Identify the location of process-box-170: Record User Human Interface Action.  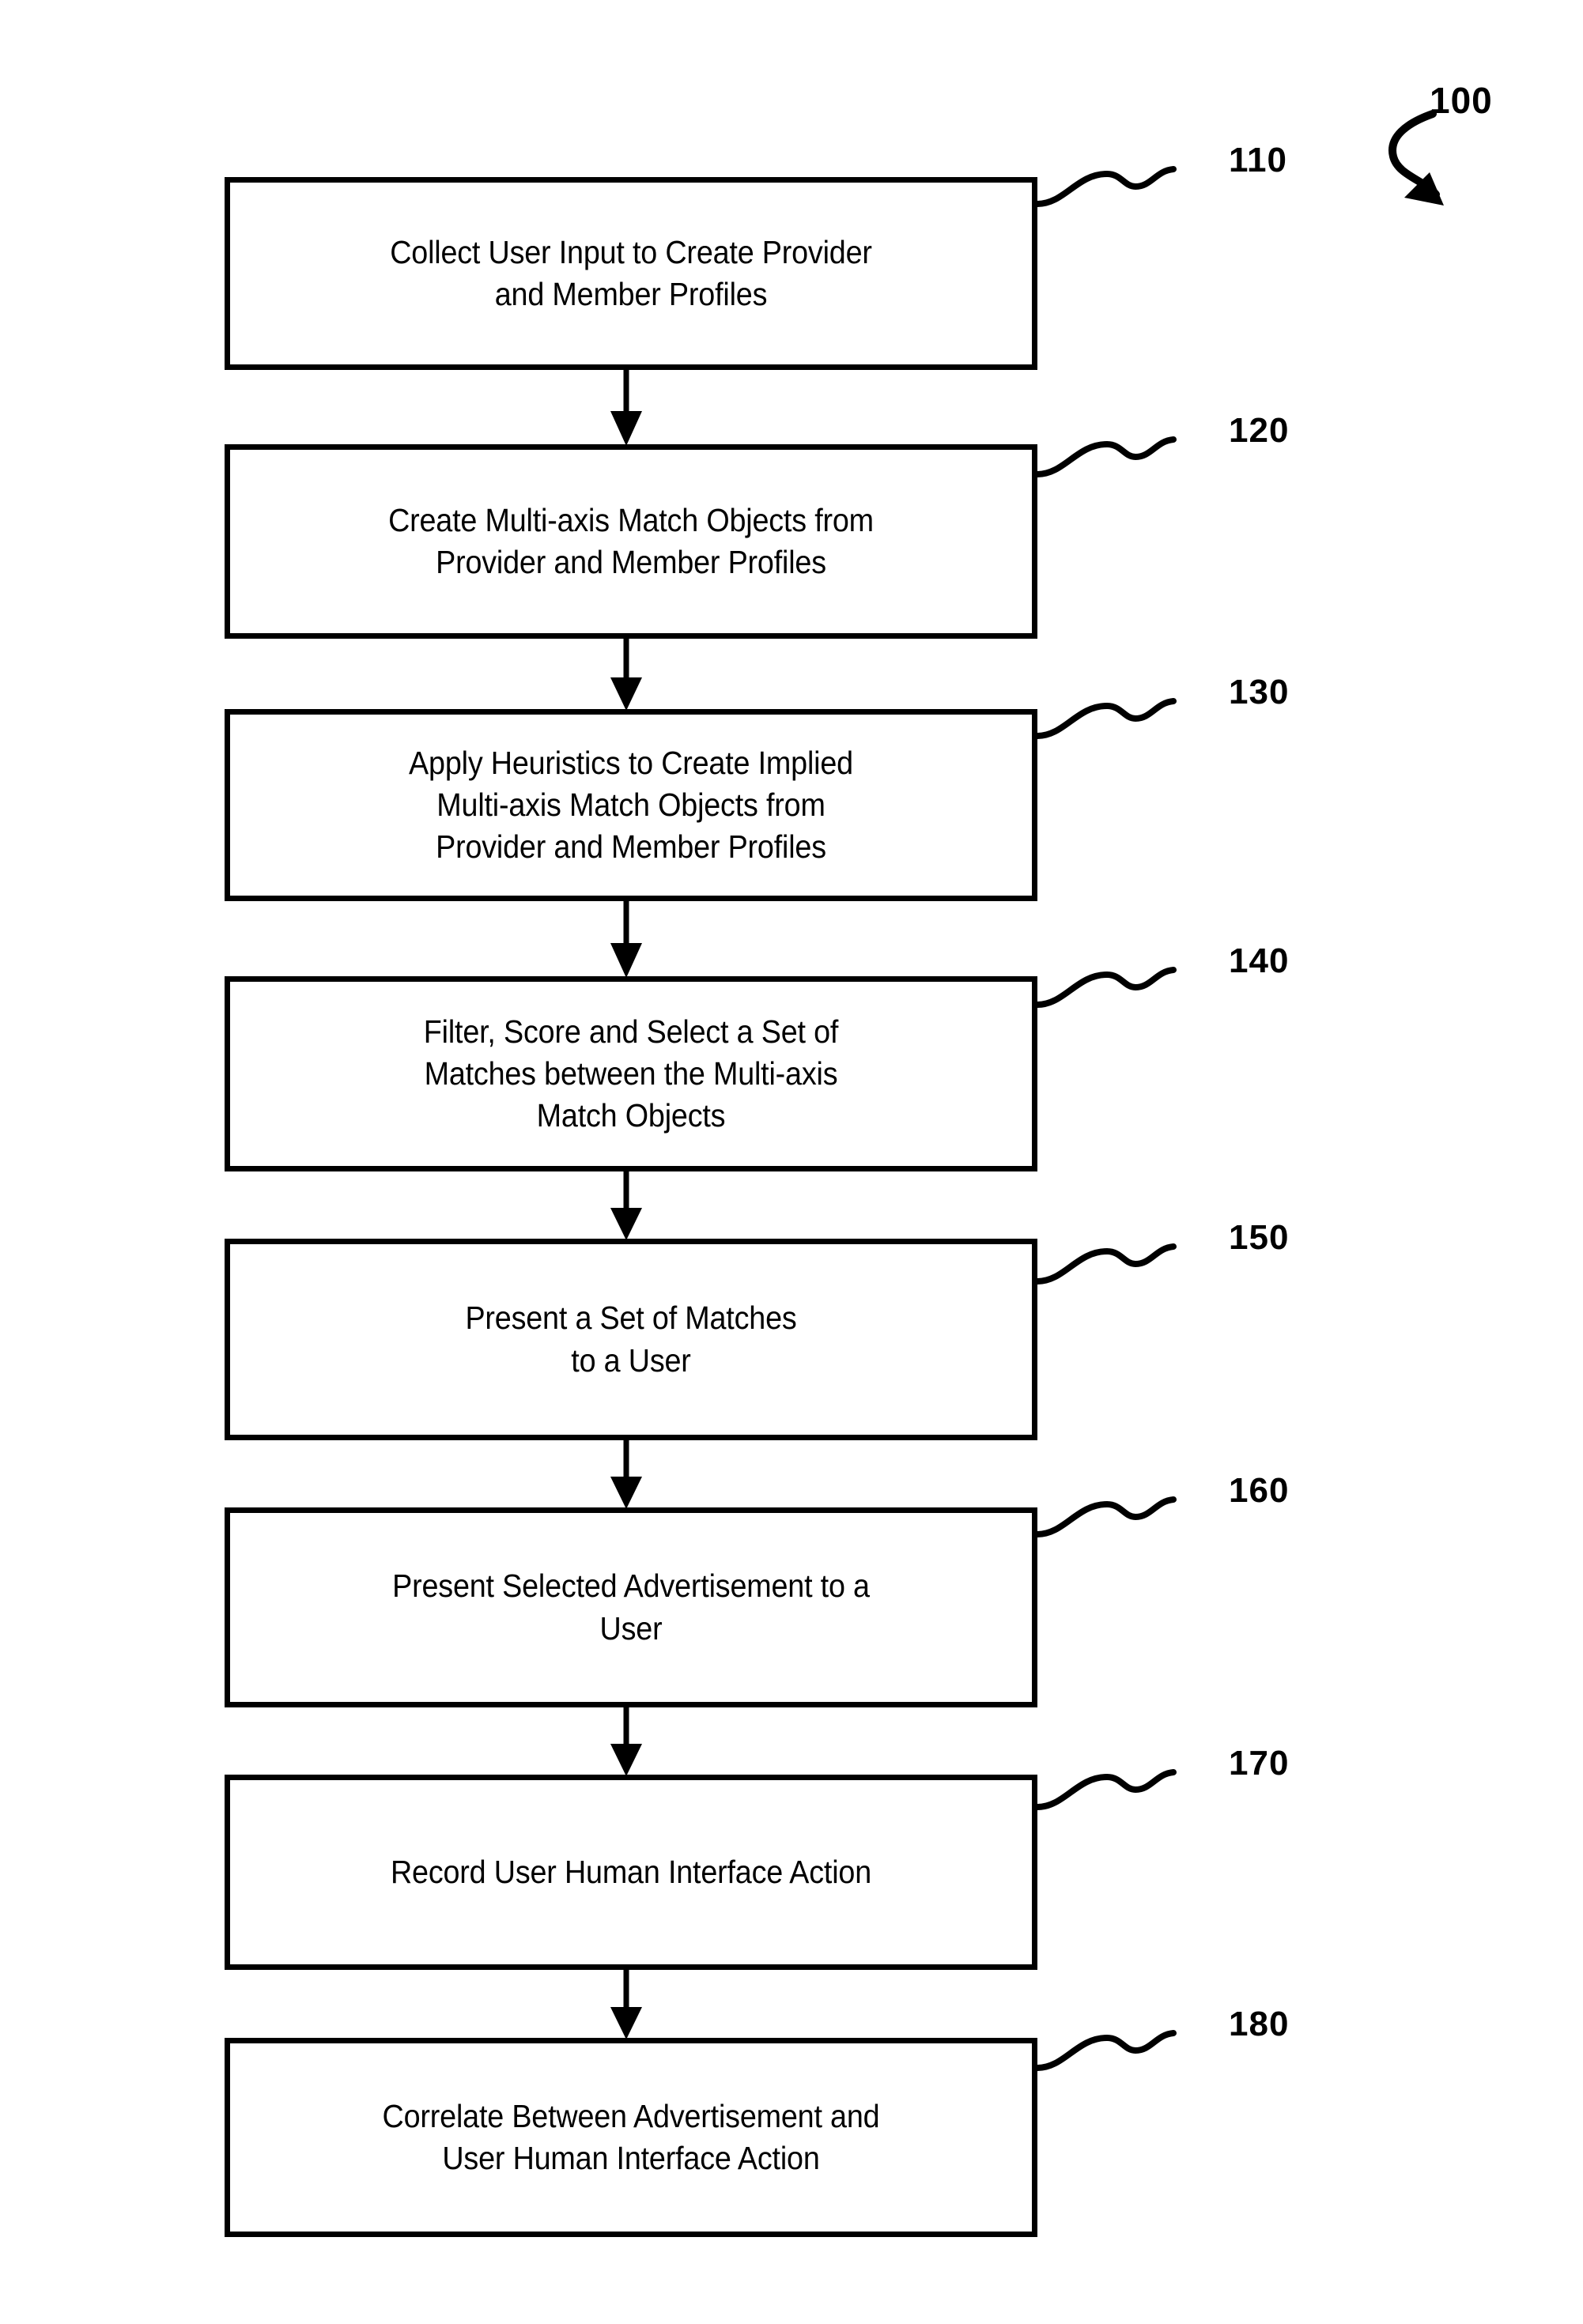
(631, 1872).